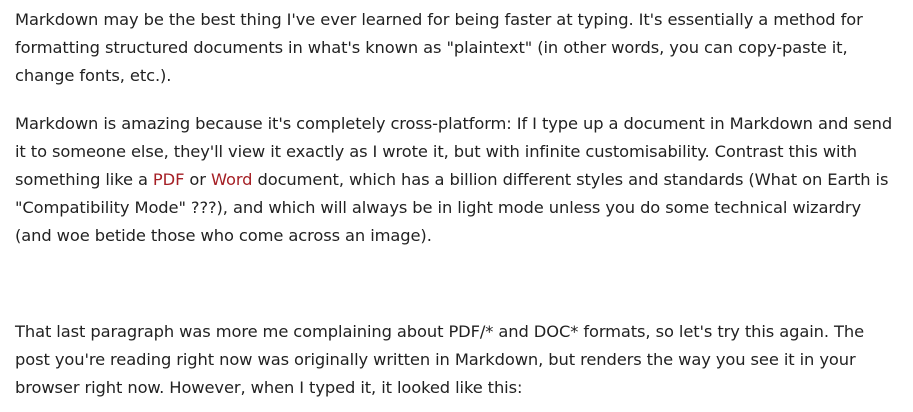 The height and width of the screenshot is (412, 913). Describe the element at coordinates (169, 179) in the screenshot. I see `pdf-link: PDF` at that location.